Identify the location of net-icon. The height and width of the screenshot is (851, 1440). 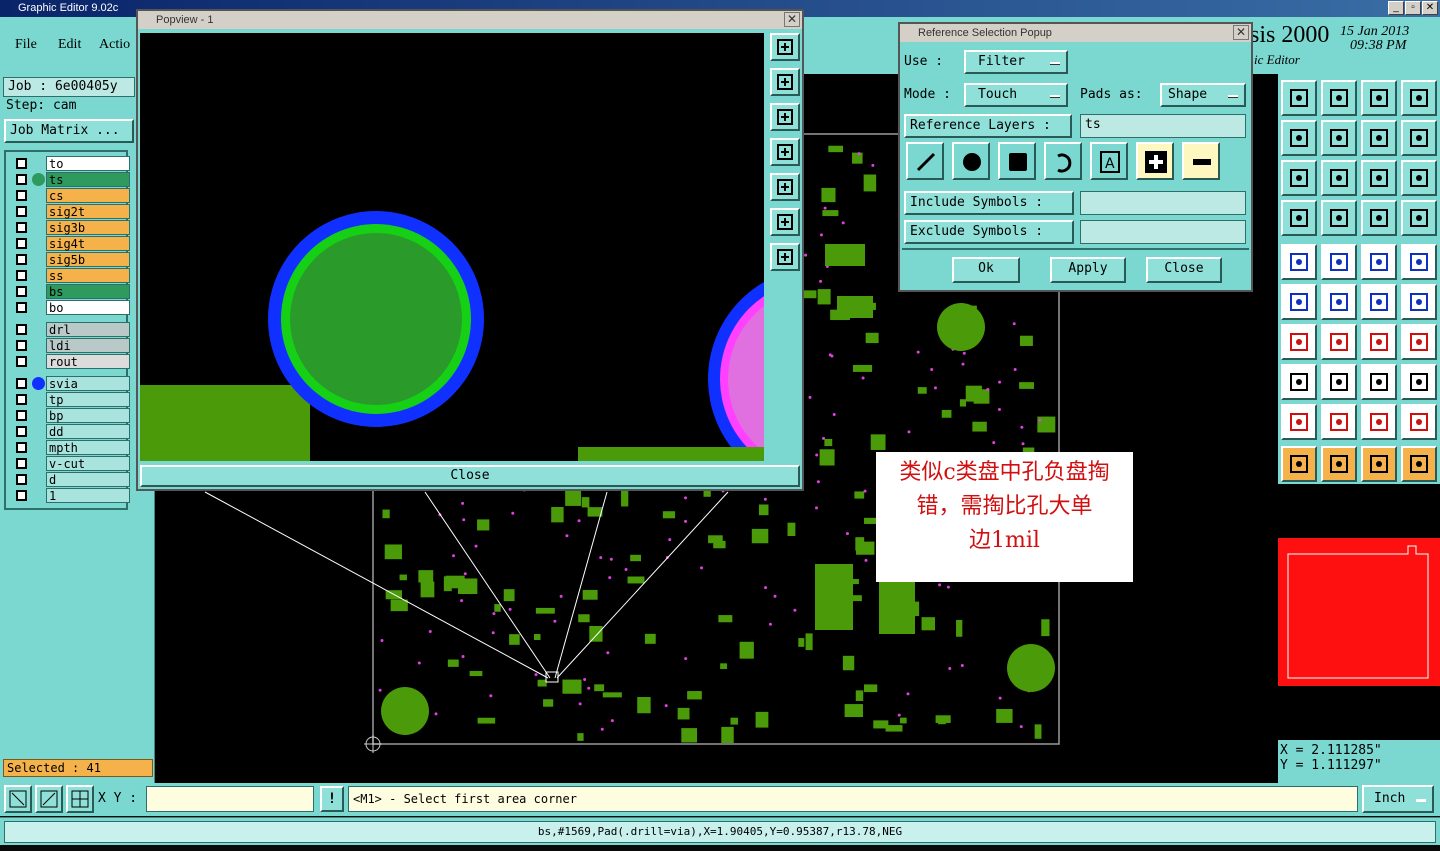
(1299, 302).